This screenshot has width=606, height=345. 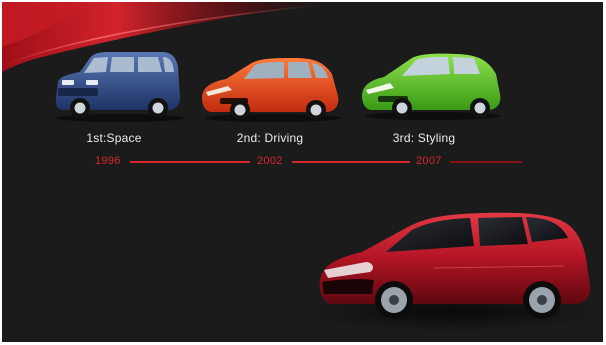 I want to click on timeline-line, so click(x=262, y=162).